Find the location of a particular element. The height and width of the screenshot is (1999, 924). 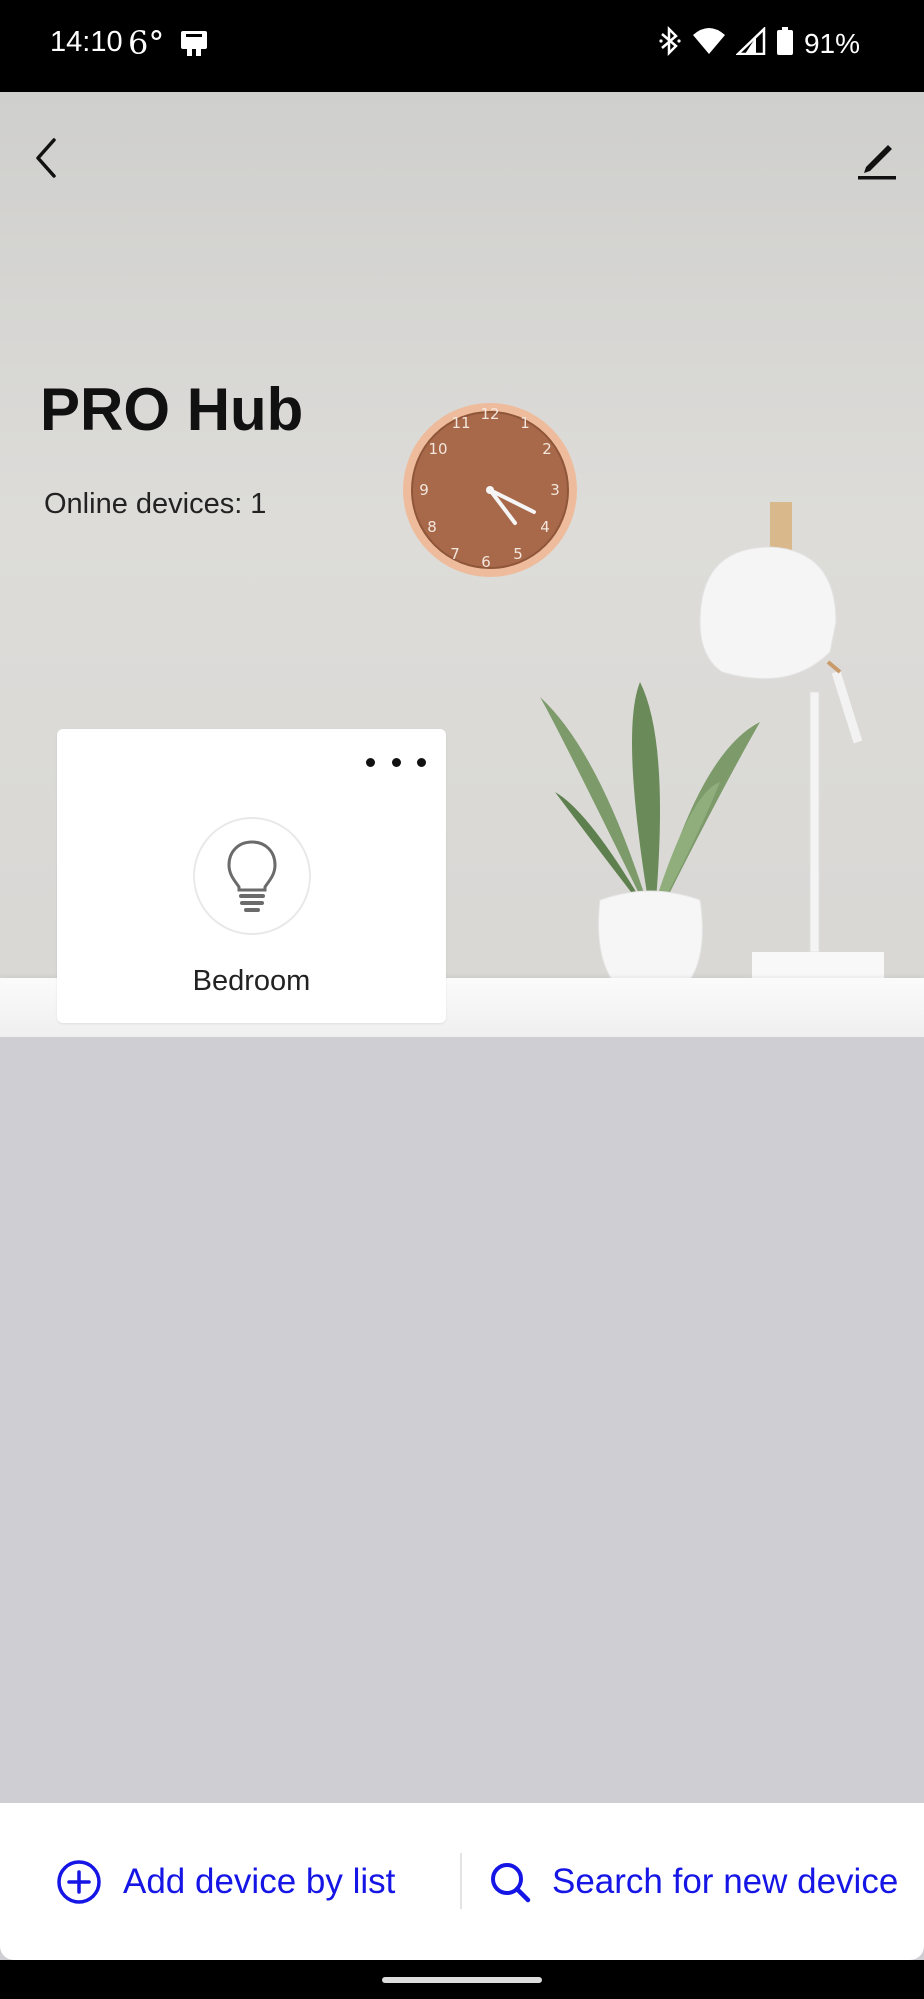

device-name: Bedroom is located at coordinates (251, 981).